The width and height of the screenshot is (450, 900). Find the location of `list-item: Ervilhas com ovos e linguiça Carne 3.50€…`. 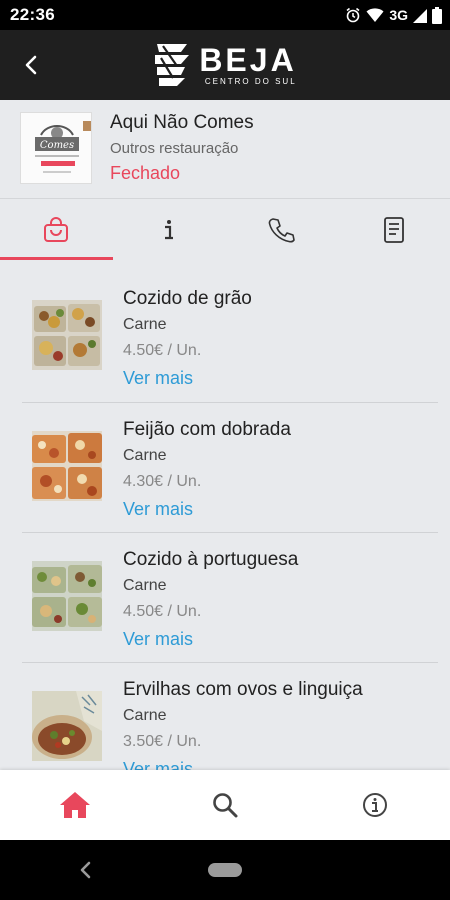

list-item: Ervilhas com ovos e linguiça Carne 3.50€… is located at coordinates (230, 716).